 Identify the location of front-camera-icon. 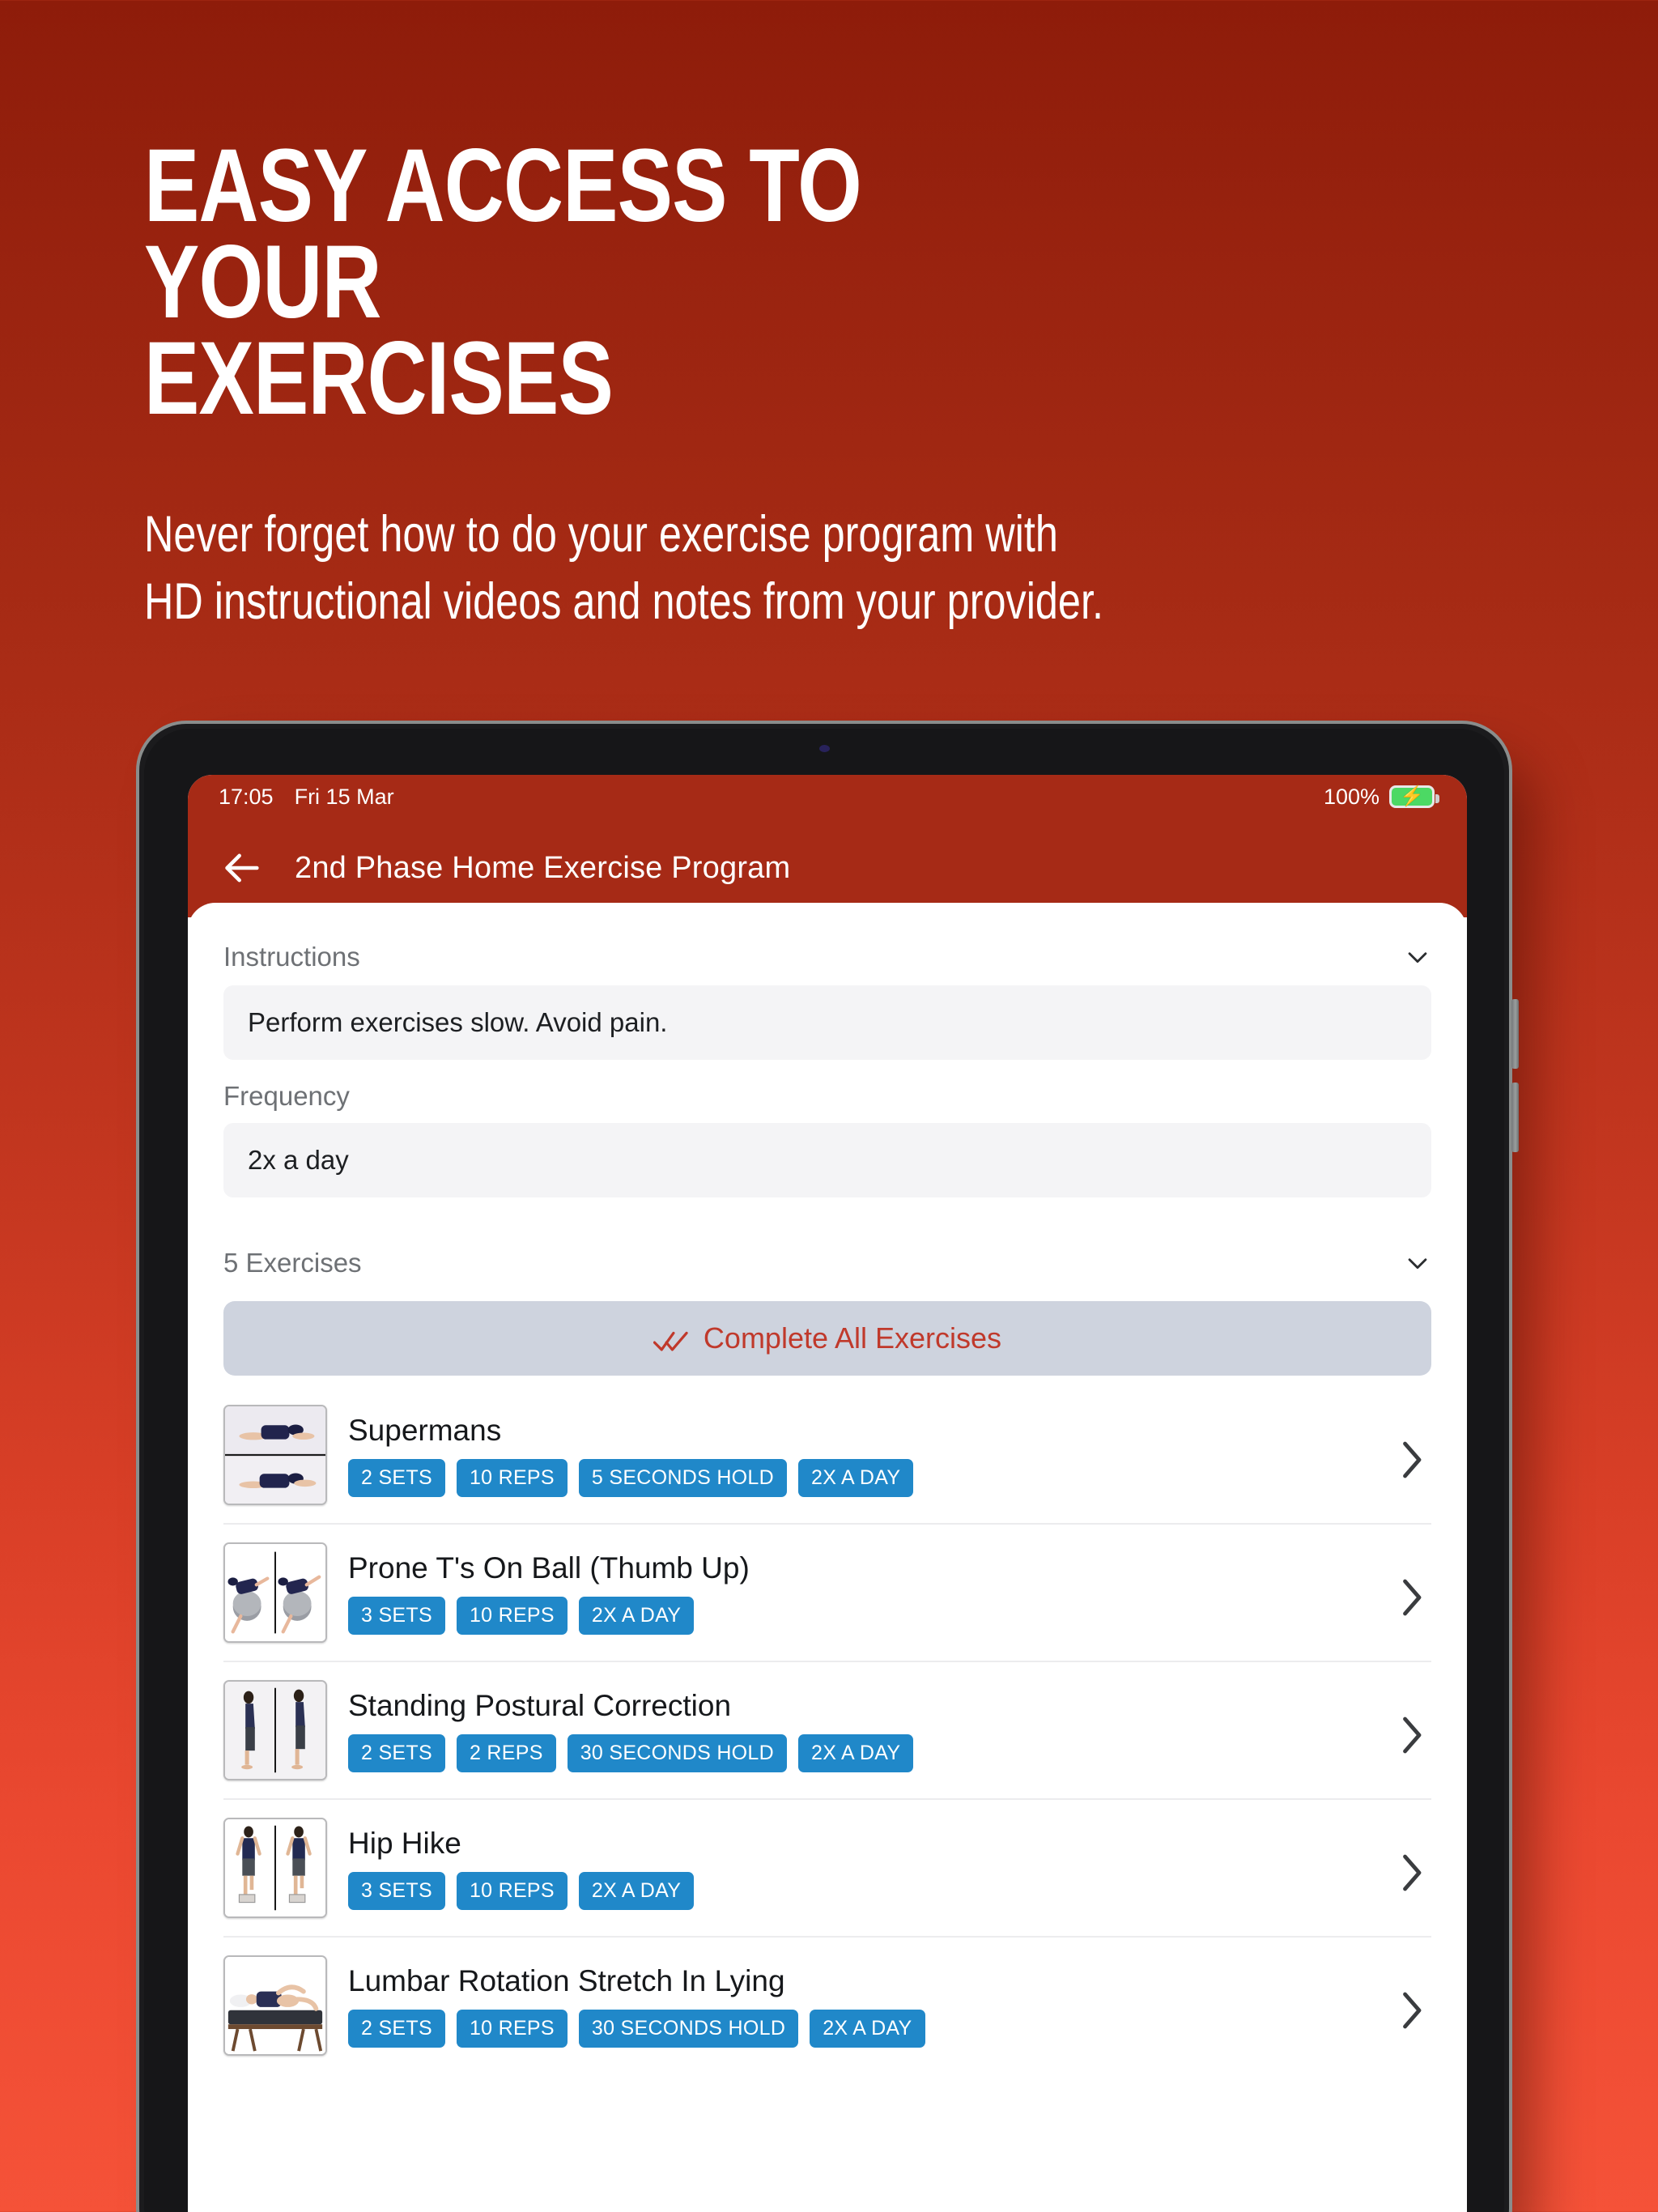
(824, 749).